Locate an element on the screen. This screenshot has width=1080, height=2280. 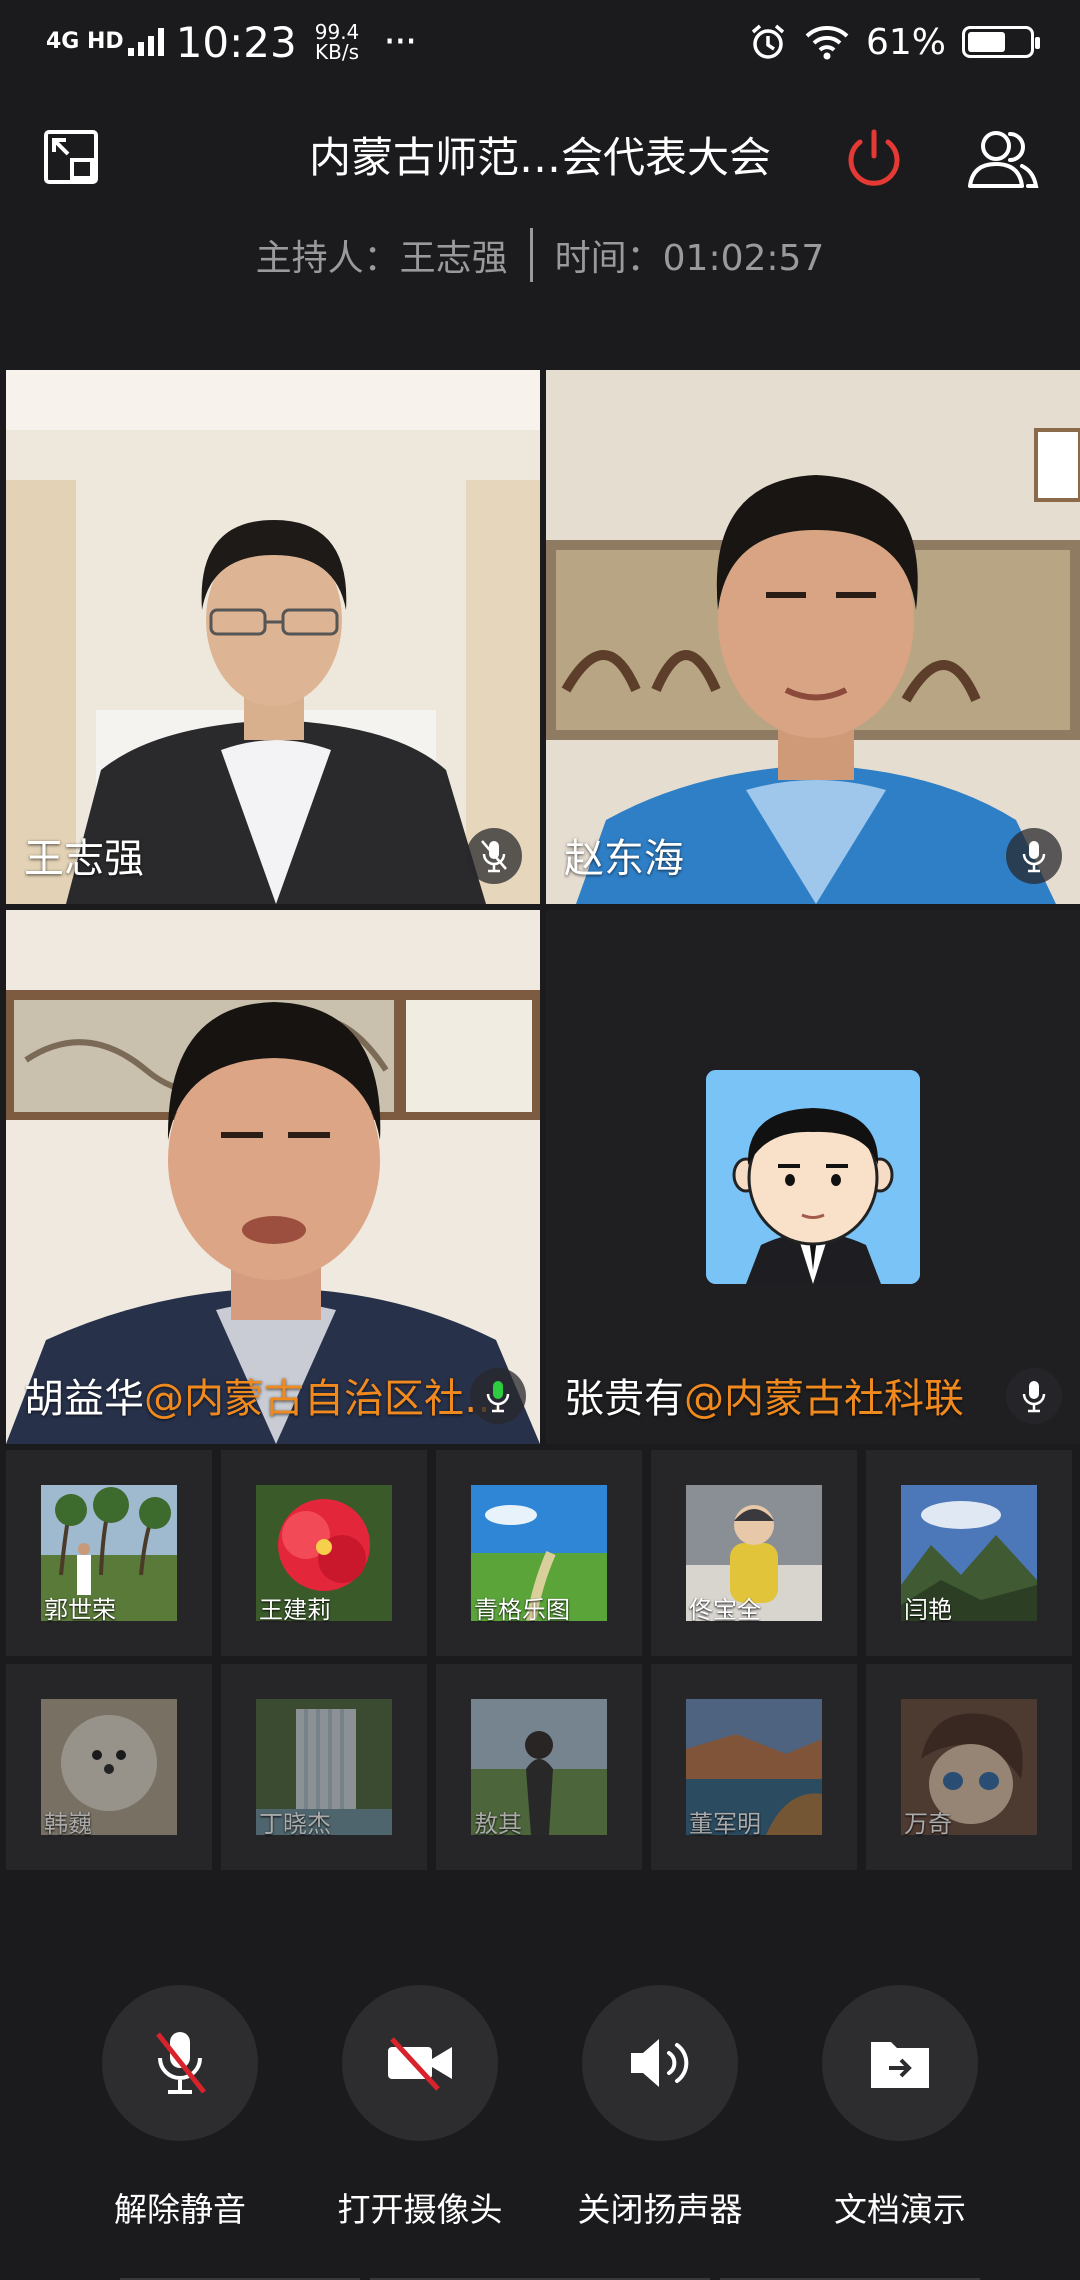
meeting-title: 内蒙古师范…会代表大会 is located at coordinates (539, 157).